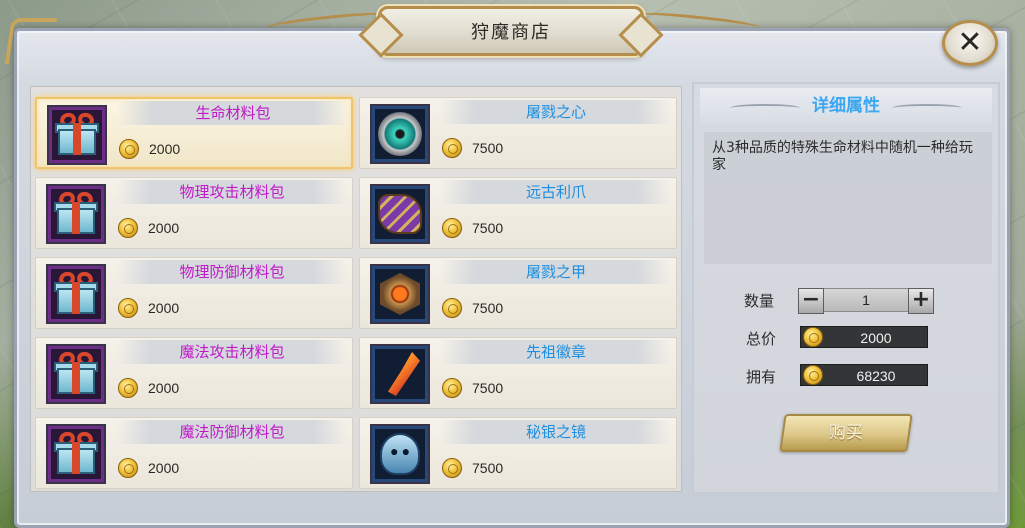 Image resolution: width=1025 pixels, height=528 pixels. Describe the element at coordinates (765, 108) in the screenshot. I see `header-flourish-left` at that location.